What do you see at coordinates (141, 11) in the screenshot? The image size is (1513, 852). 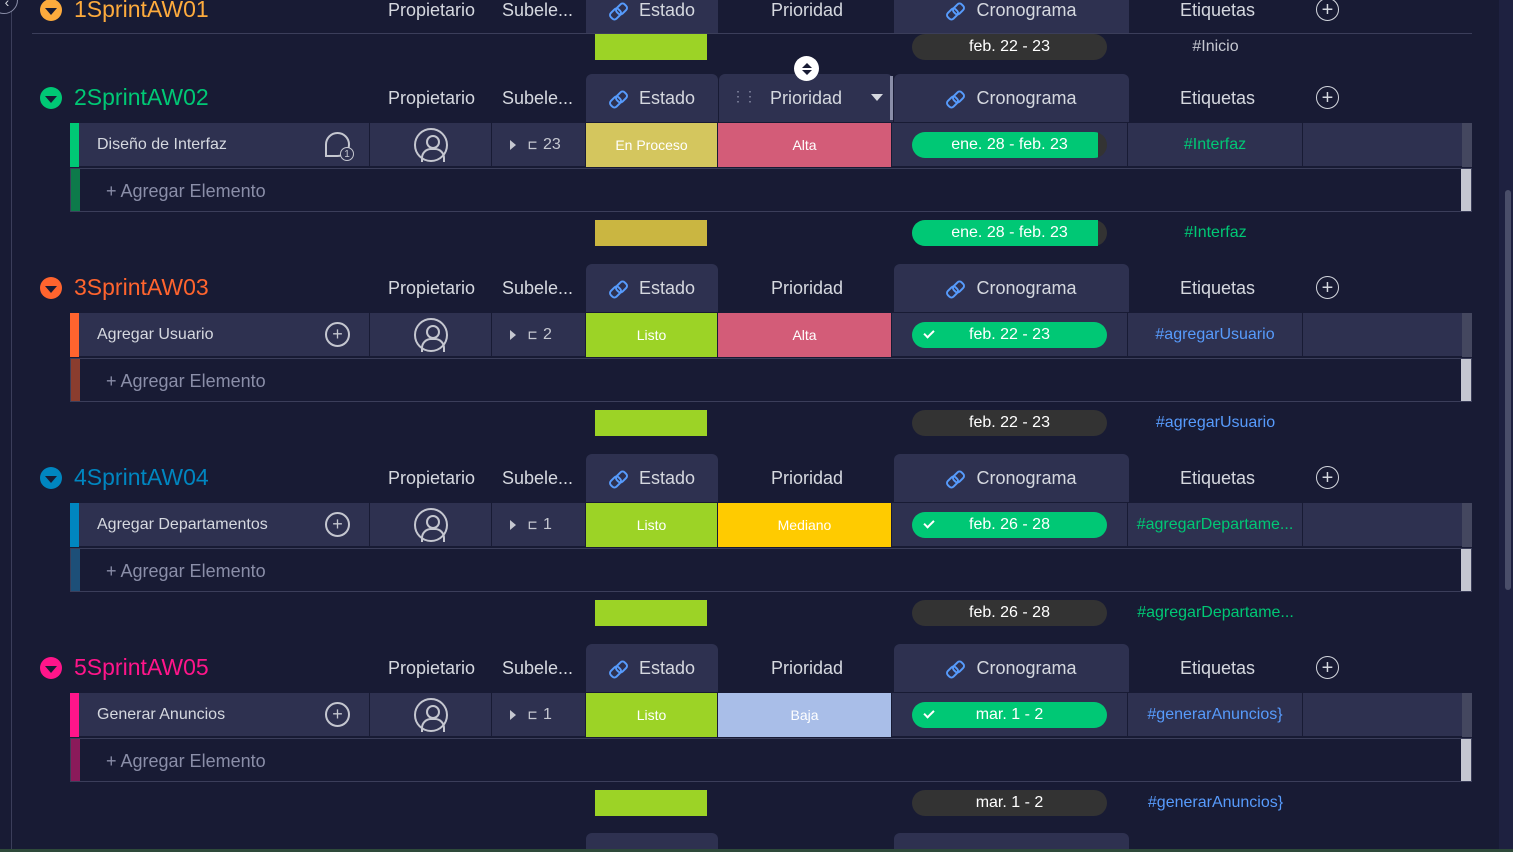 I see `group-title: 1SprintAW01` at bounding box center [141, 11].